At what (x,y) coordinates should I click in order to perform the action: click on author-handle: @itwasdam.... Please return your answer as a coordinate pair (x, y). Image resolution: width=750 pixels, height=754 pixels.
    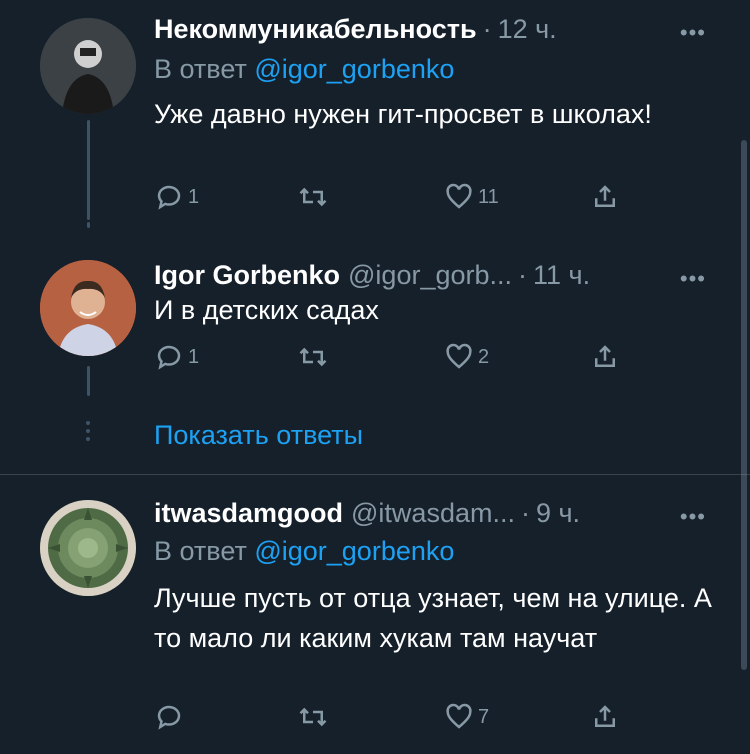
    Looking at the image, I should click on (433, 513).